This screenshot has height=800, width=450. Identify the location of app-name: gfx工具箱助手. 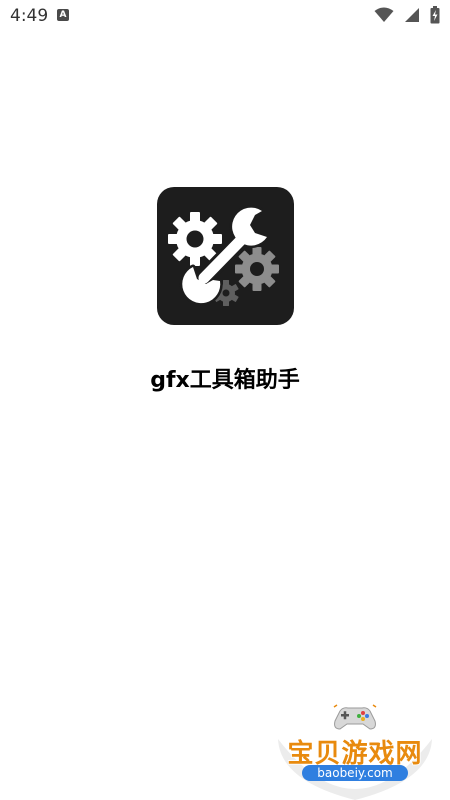
(225, 380).